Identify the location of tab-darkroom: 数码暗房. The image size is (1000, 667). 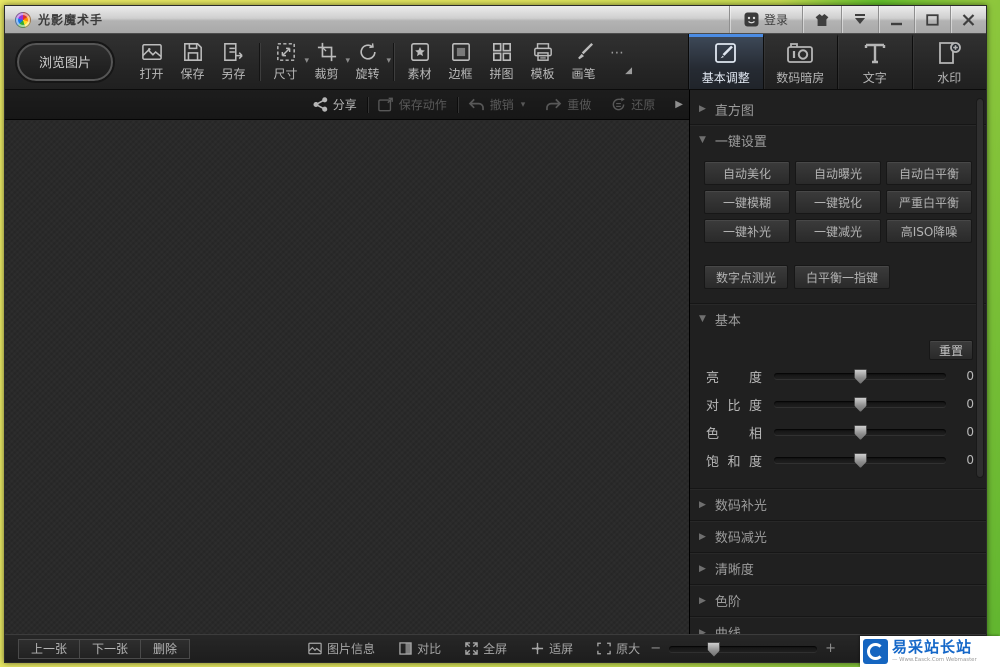
(800, 61).